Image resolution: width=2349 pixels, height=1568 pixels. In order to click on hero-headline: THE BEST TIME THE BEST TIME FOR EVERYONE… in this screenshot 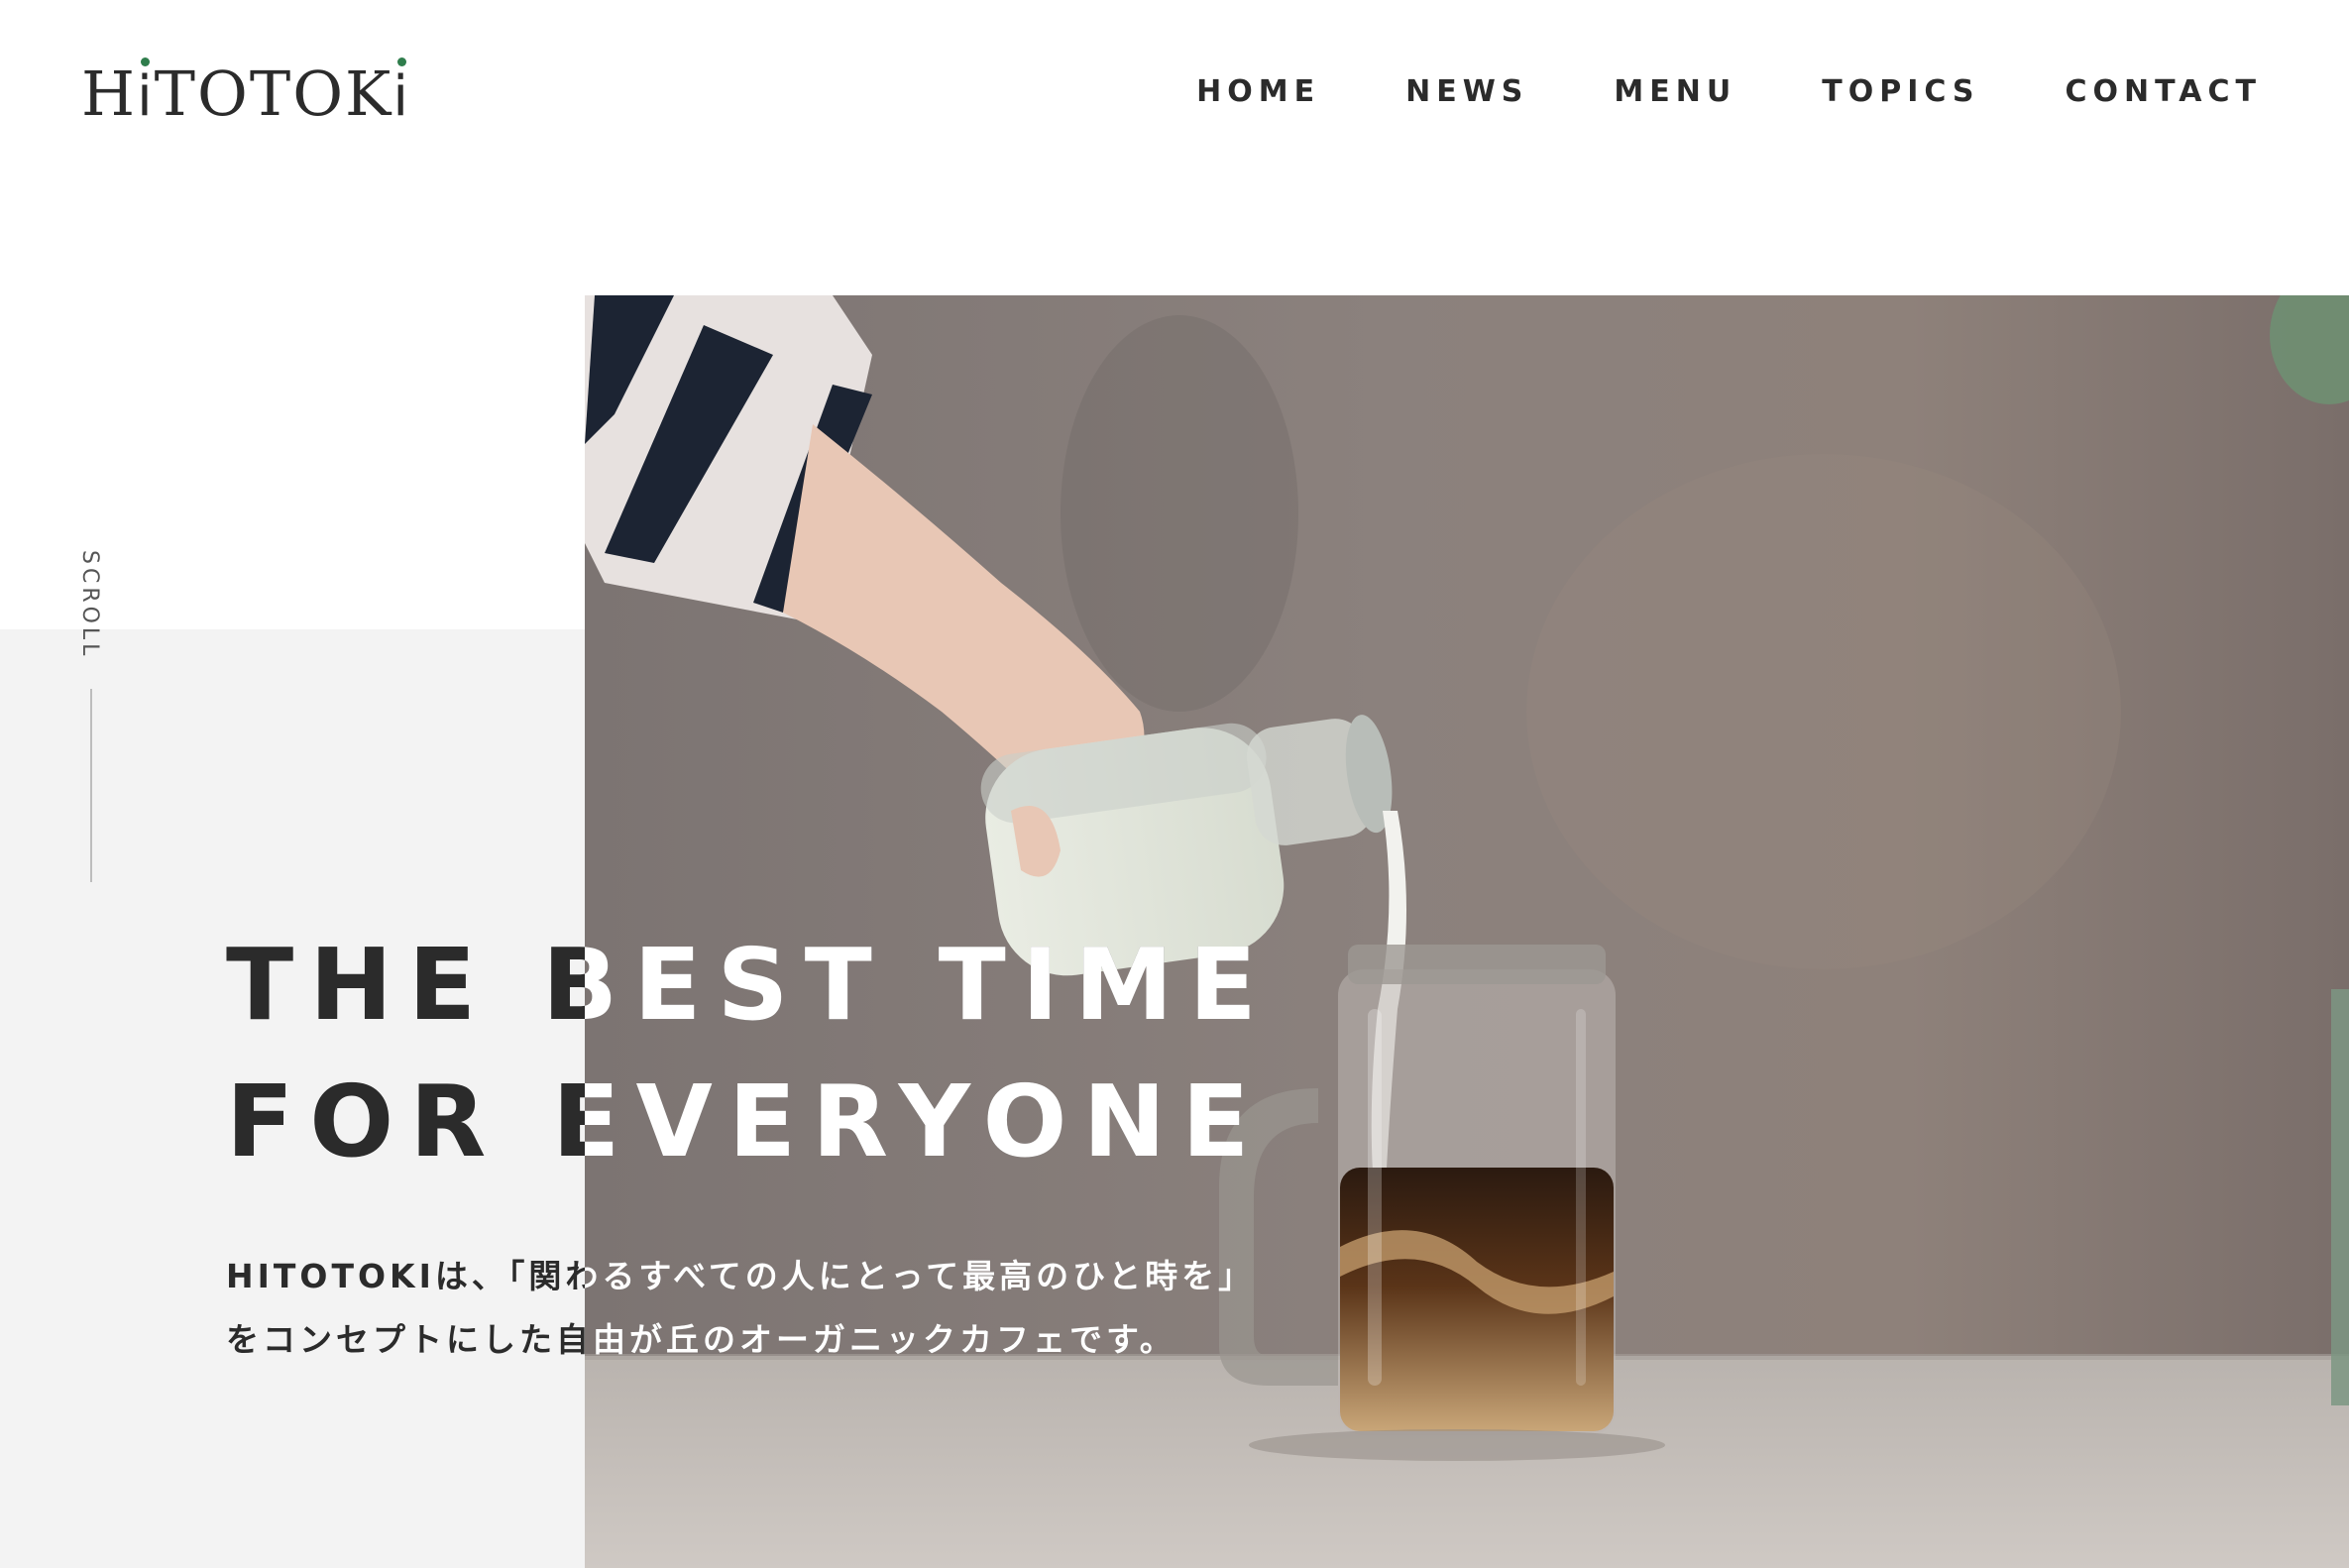, I will do `click(771, 1053)`.